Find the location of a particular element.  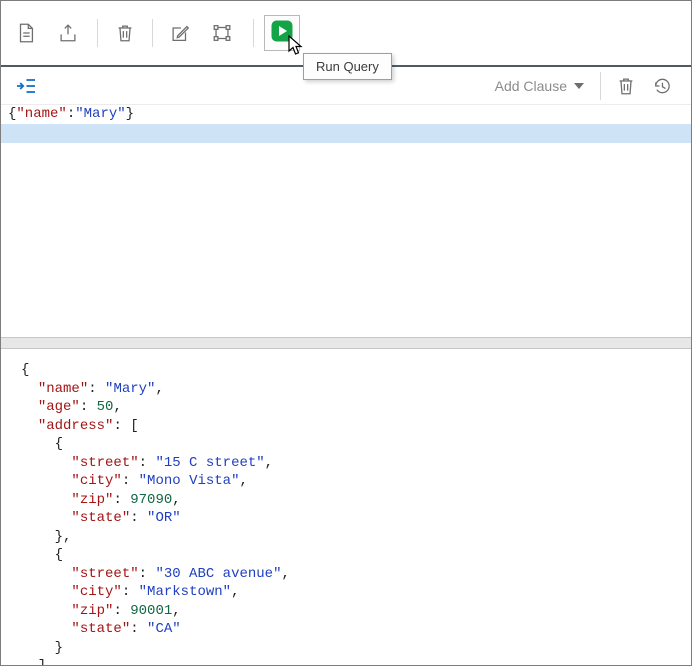

code-line: } is located at coordinates (42, 647).